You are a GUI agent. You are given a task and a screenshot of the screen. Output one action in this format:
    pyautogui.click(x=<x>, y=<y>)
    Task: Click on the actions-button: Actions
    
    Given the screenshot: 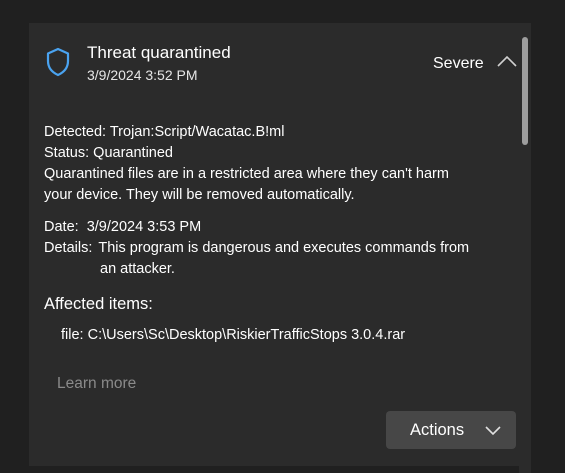 What is the action you would take?
    pyautogui.click(x=451, y=430)
    